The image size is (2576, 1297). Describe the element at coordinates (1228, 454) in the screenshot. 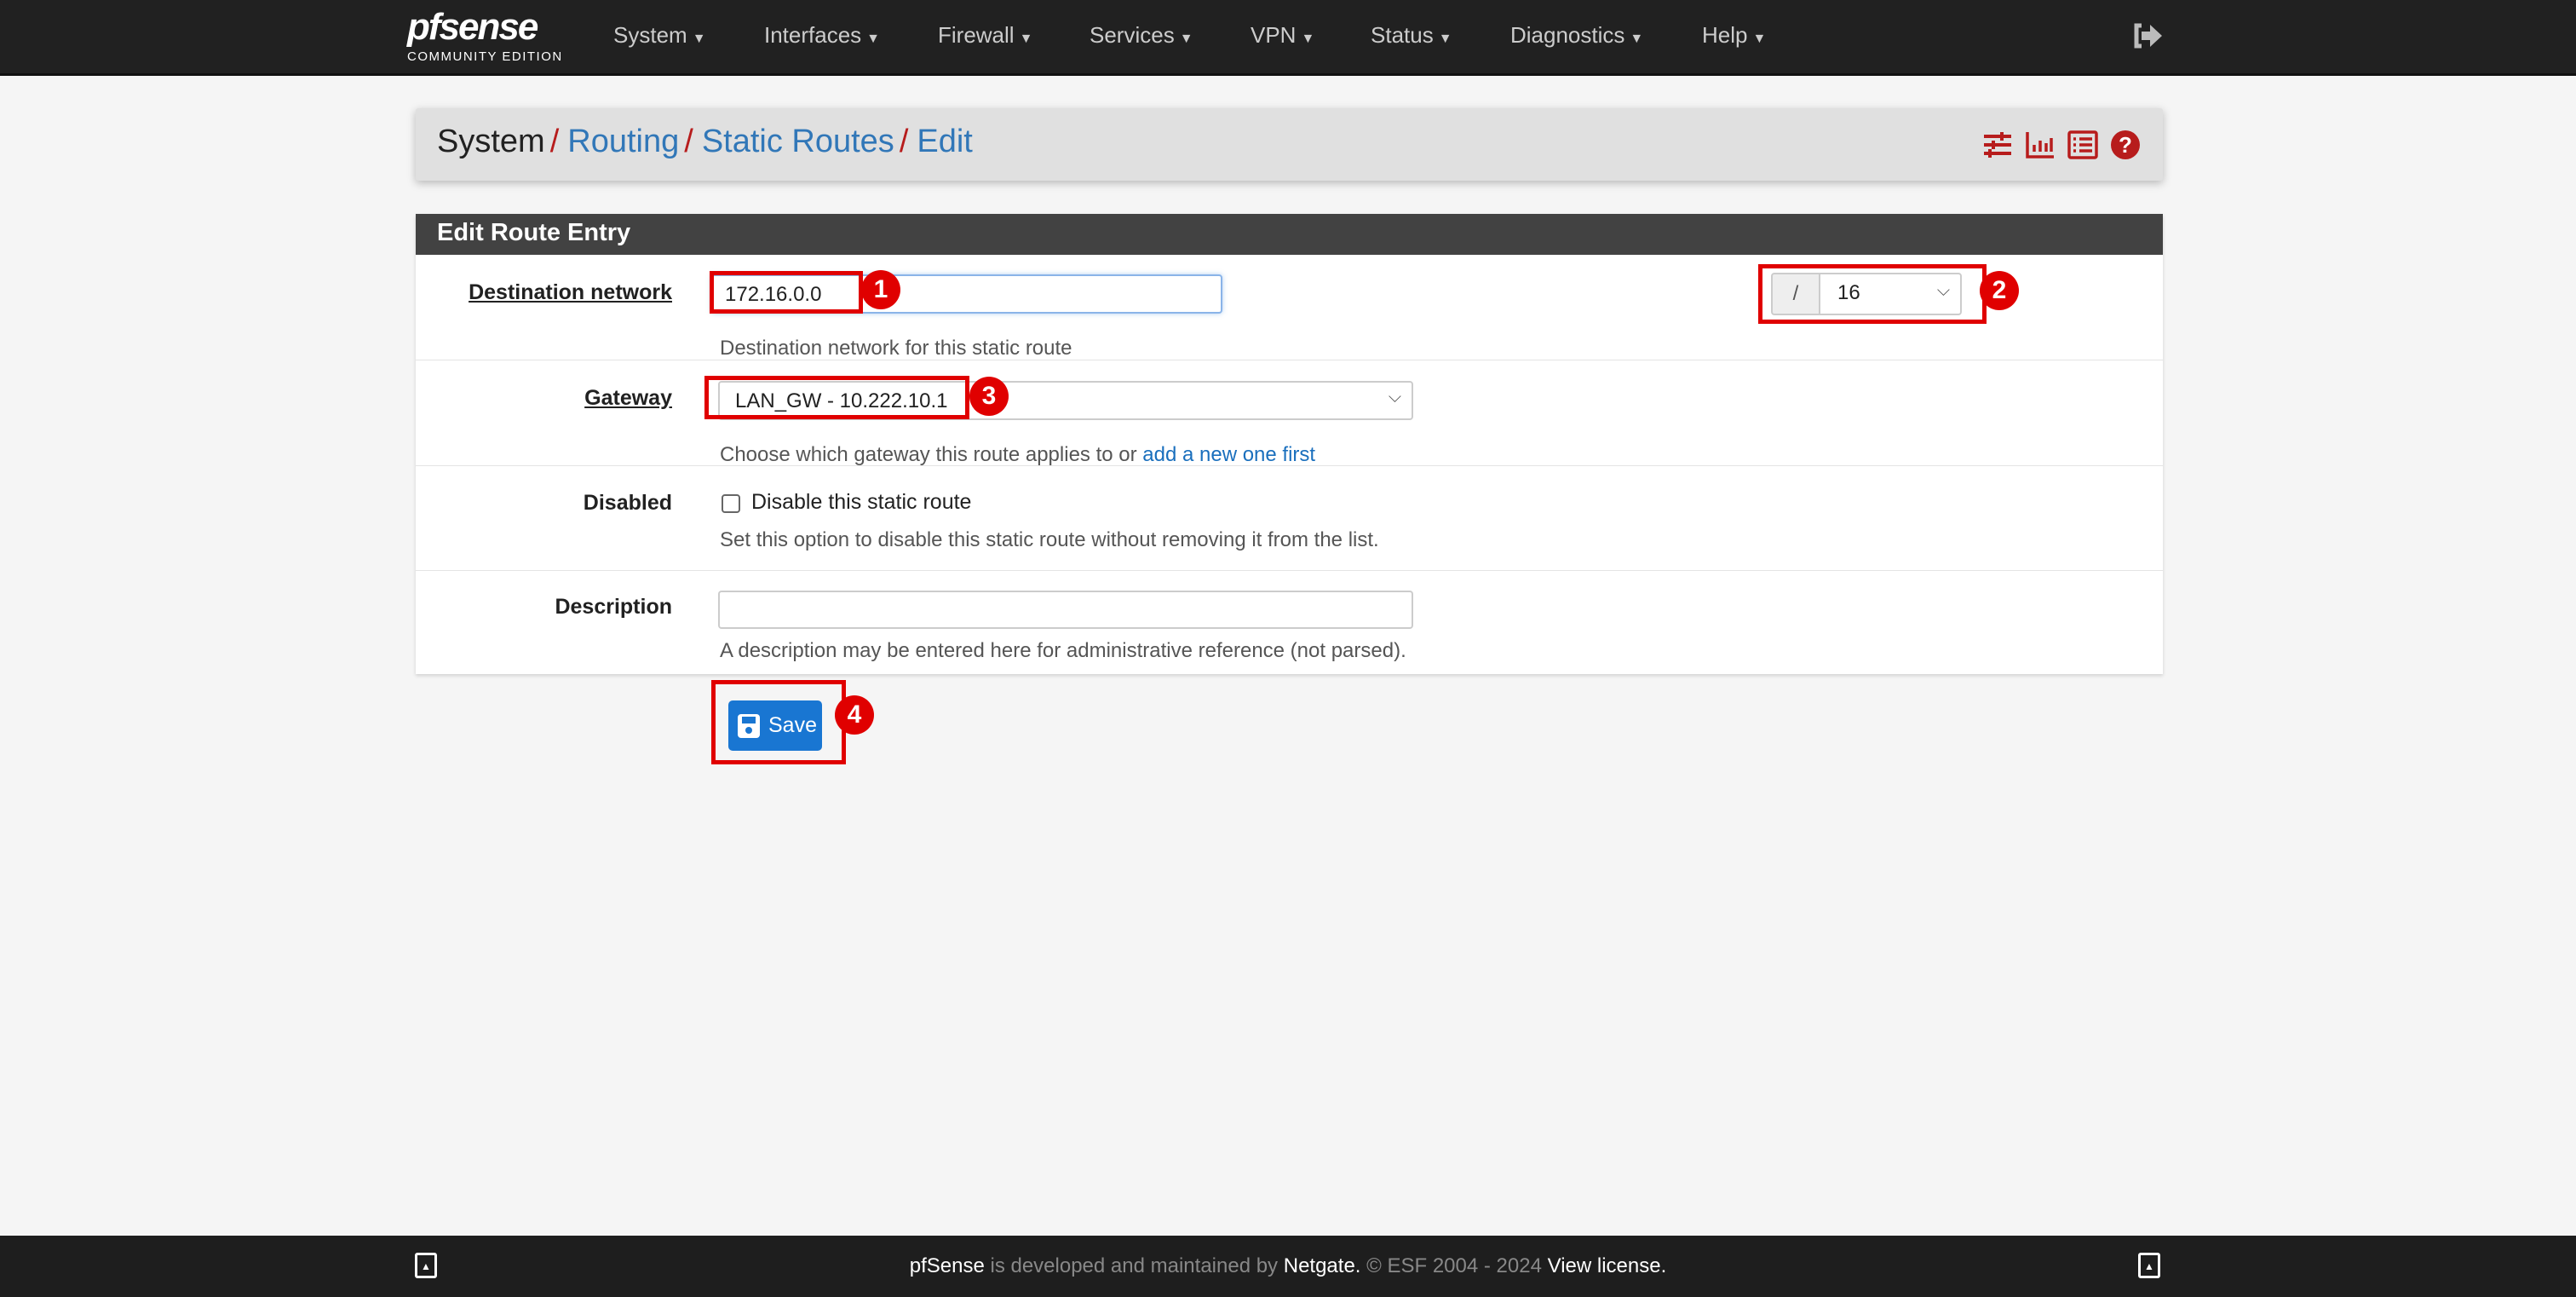

I see `add-gateway-link: add a new one first` at that location.